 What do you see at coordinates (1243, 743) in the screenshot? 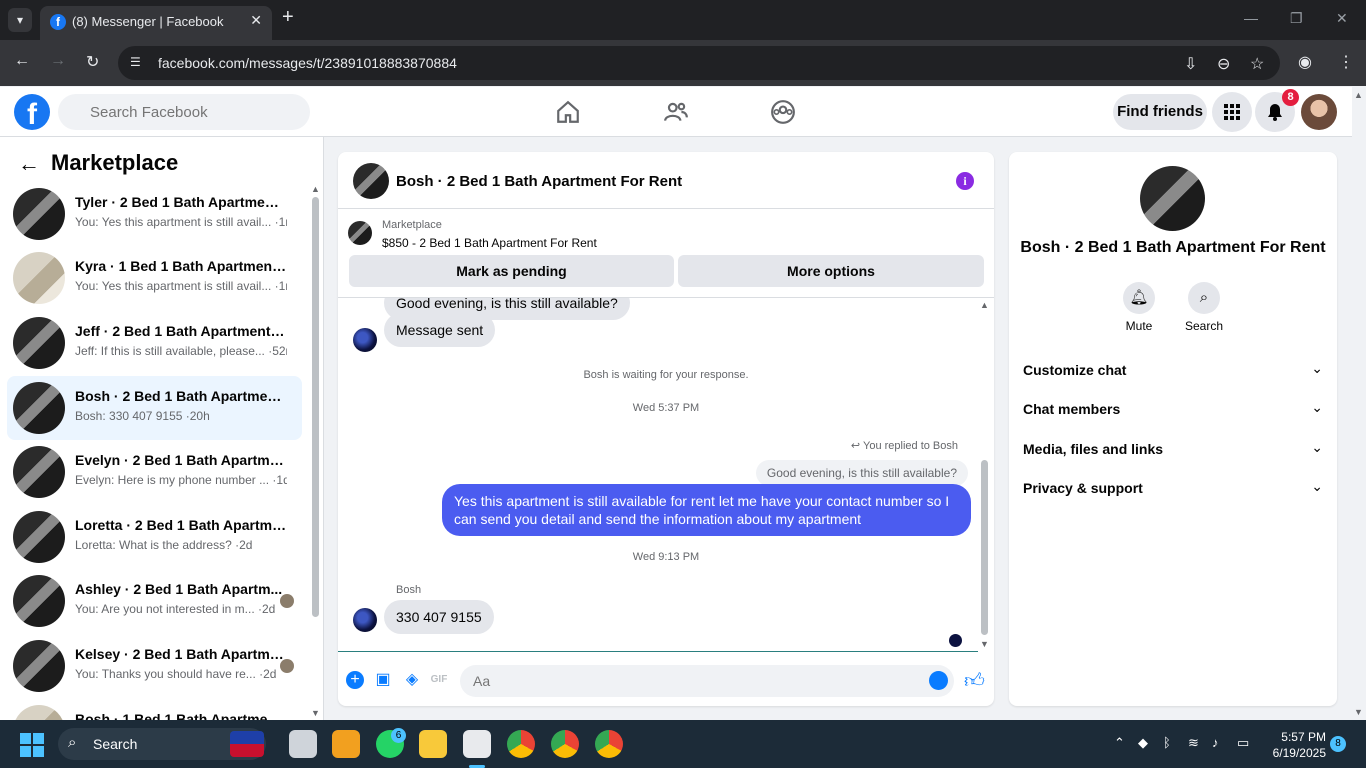
I see `battery-icon: ▭` at bounding box center [1243, 743].